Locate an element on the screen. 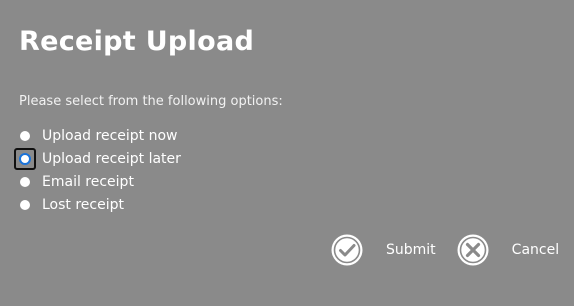  radio-button-email-receipt is located at coordinates (25, 182).